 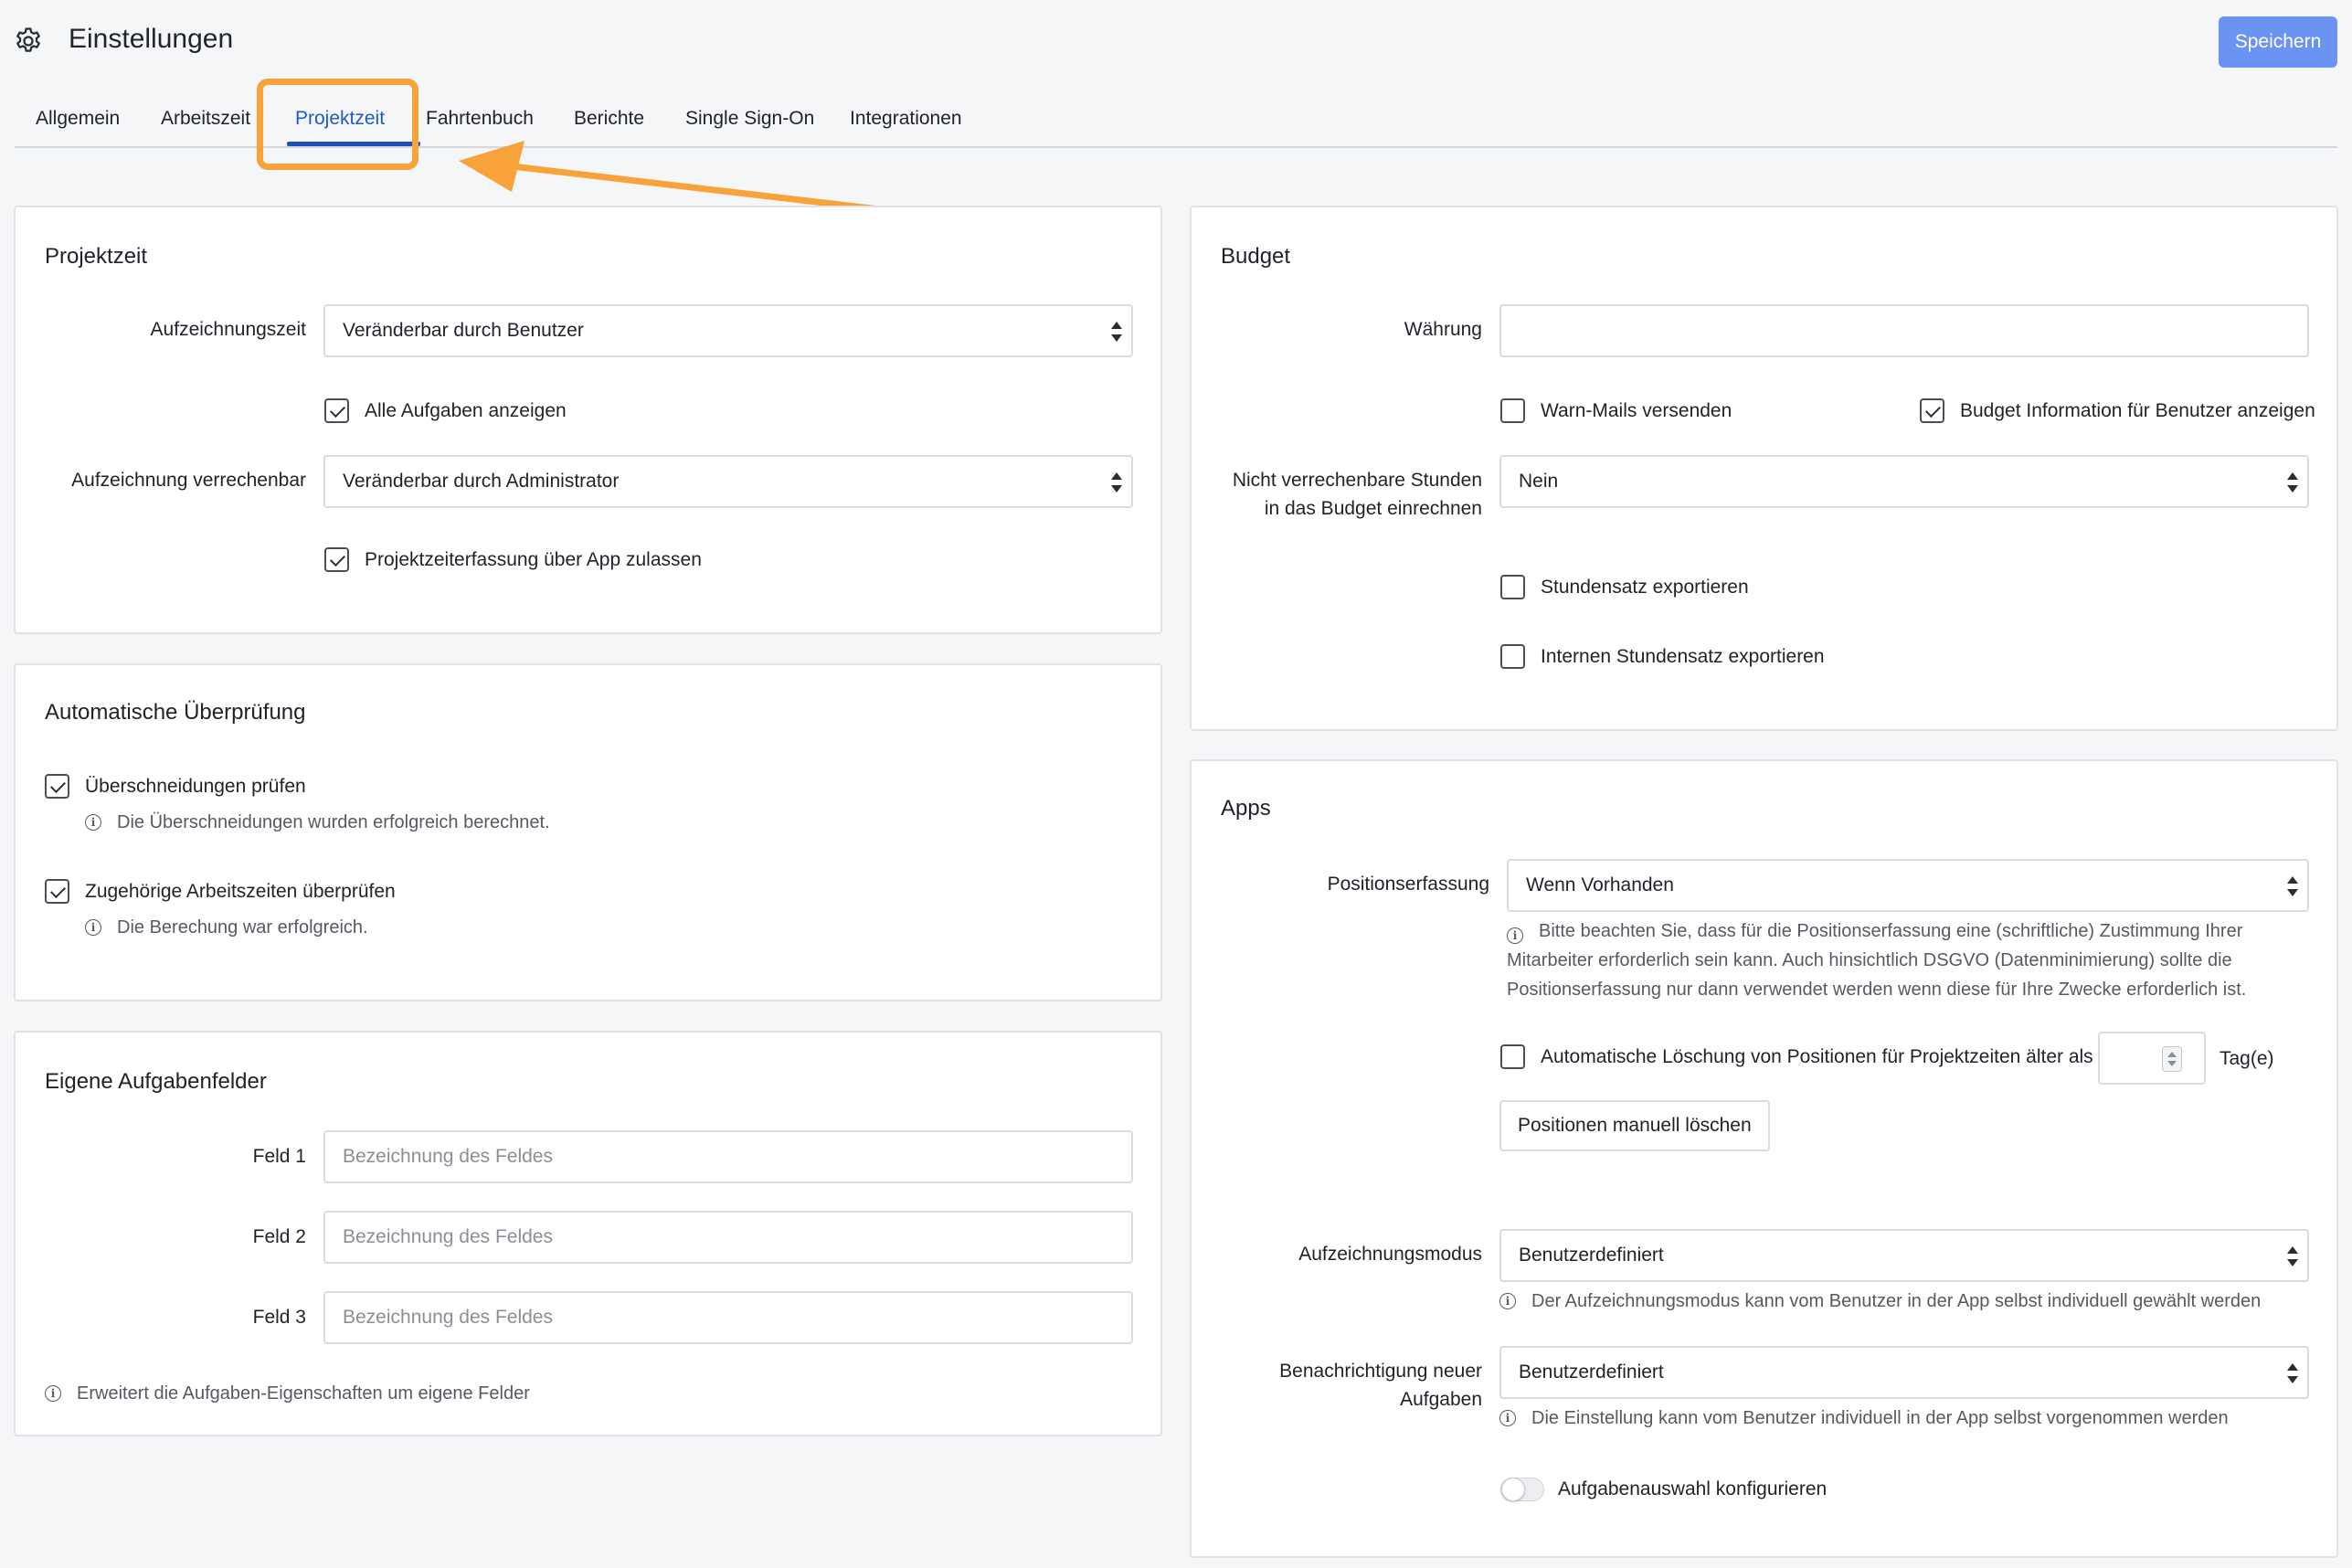 What do you see at coordinates (481, 481) in the screenshot?
I see `billable-value: Veränderbar durch Administrator` at bounding box center [481, 481].